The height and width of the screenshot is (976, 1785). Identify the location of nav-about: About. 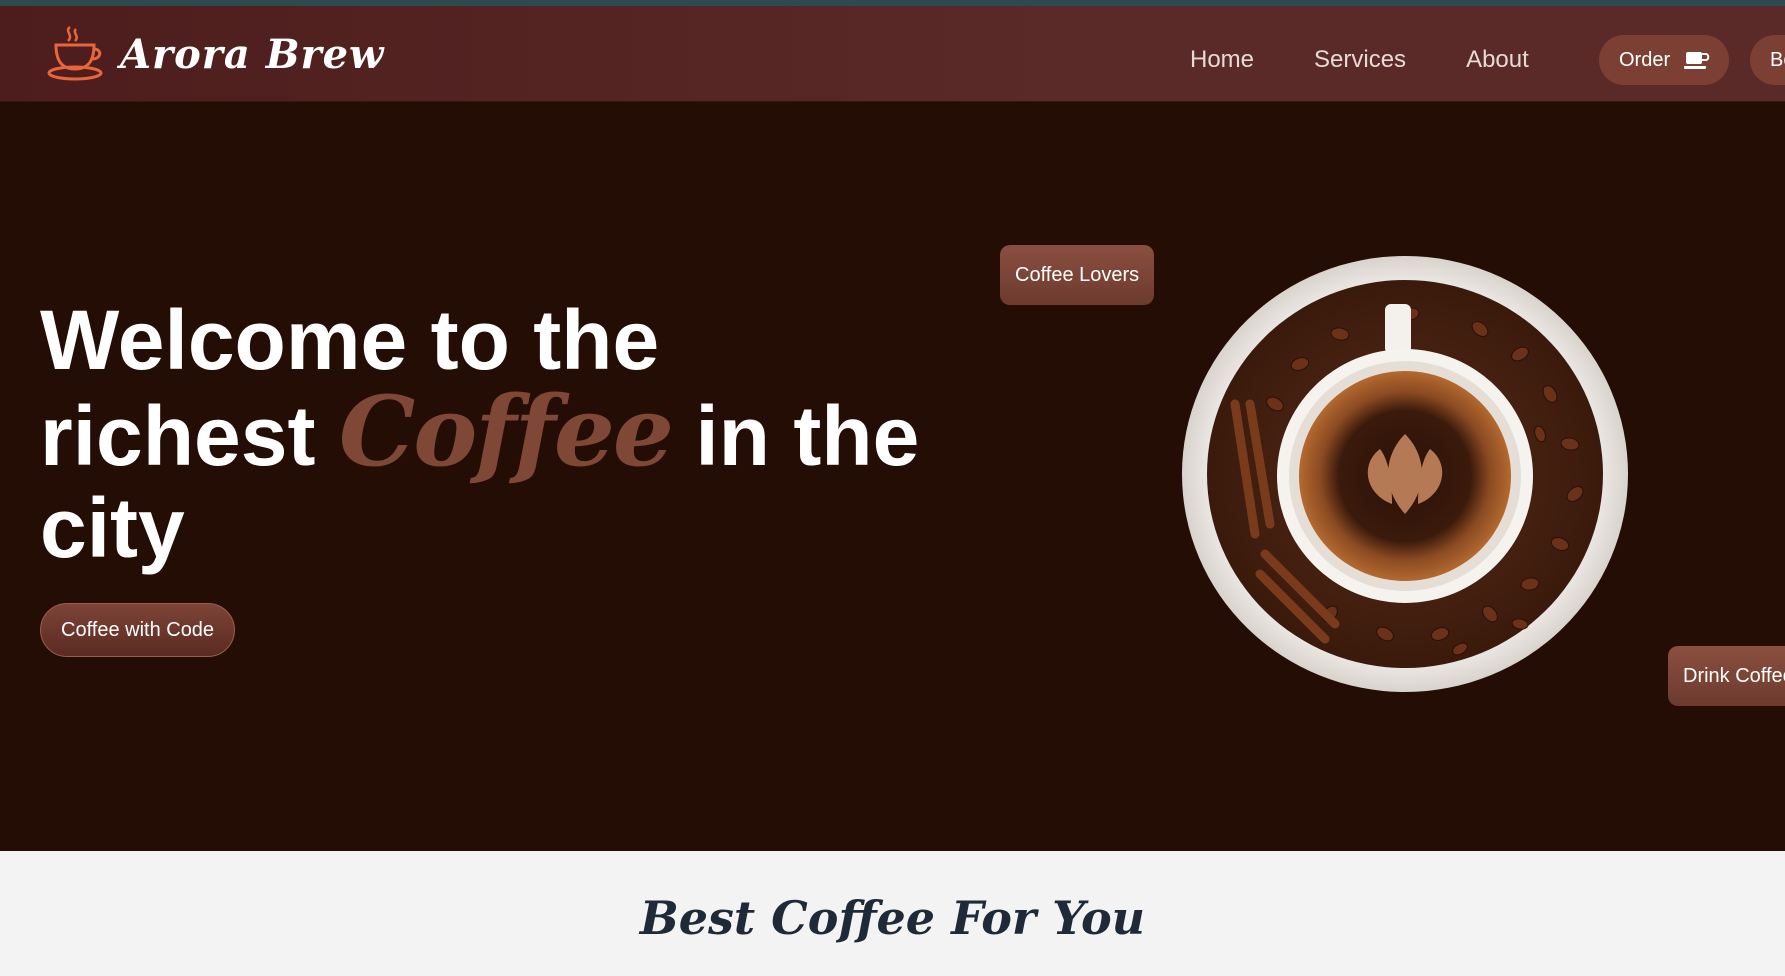
(1497, 60).